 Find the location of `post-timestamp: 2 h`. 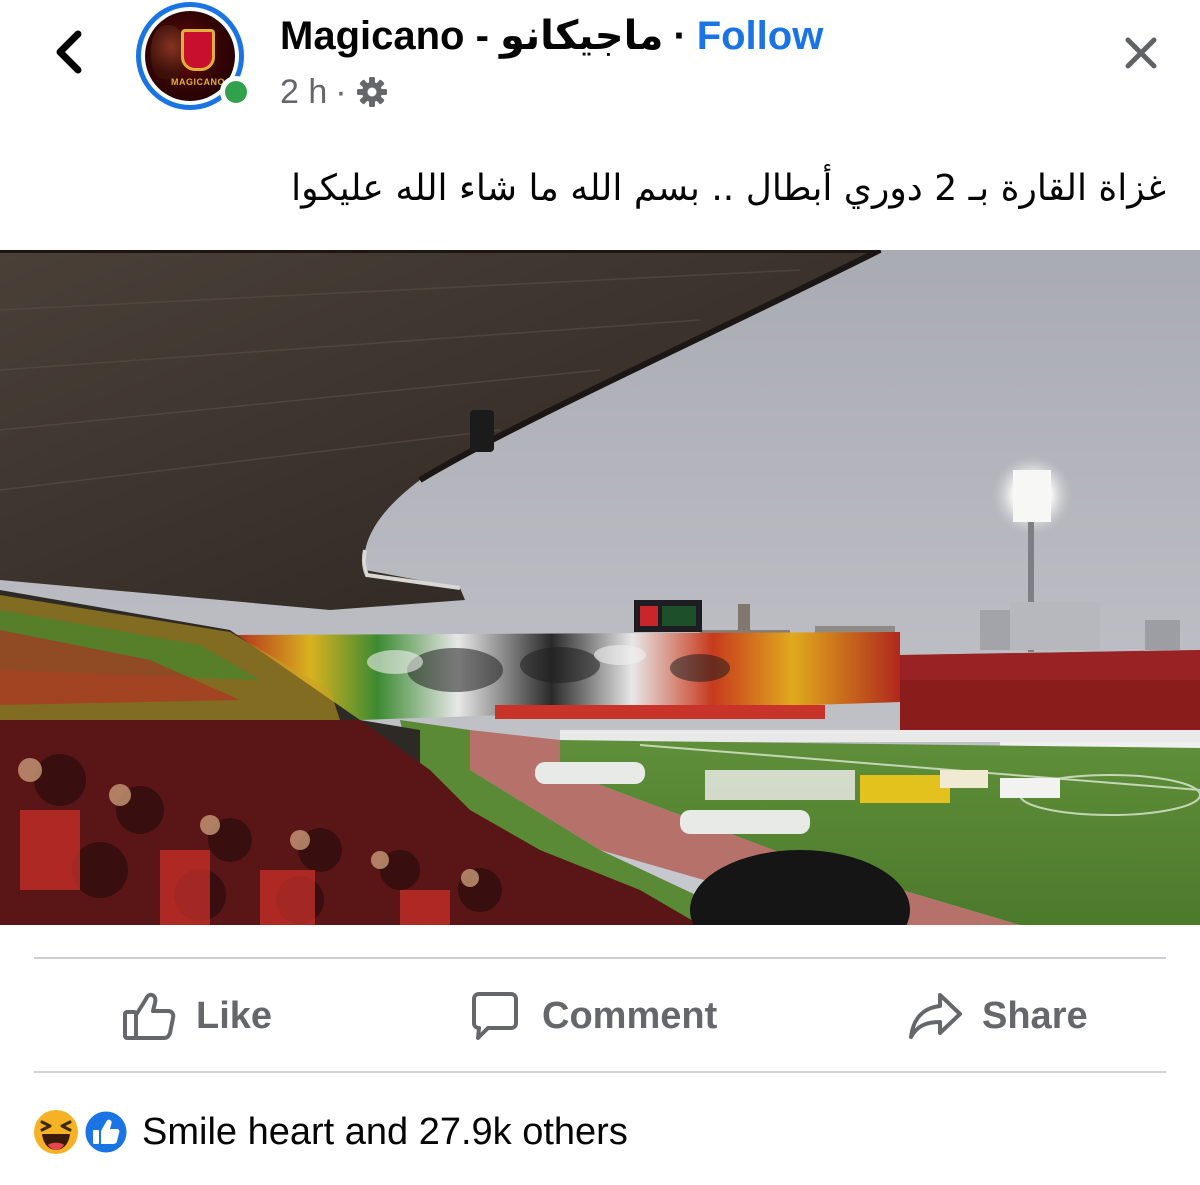

post-timestamp: 2 h is located at coordinates (303, 92).